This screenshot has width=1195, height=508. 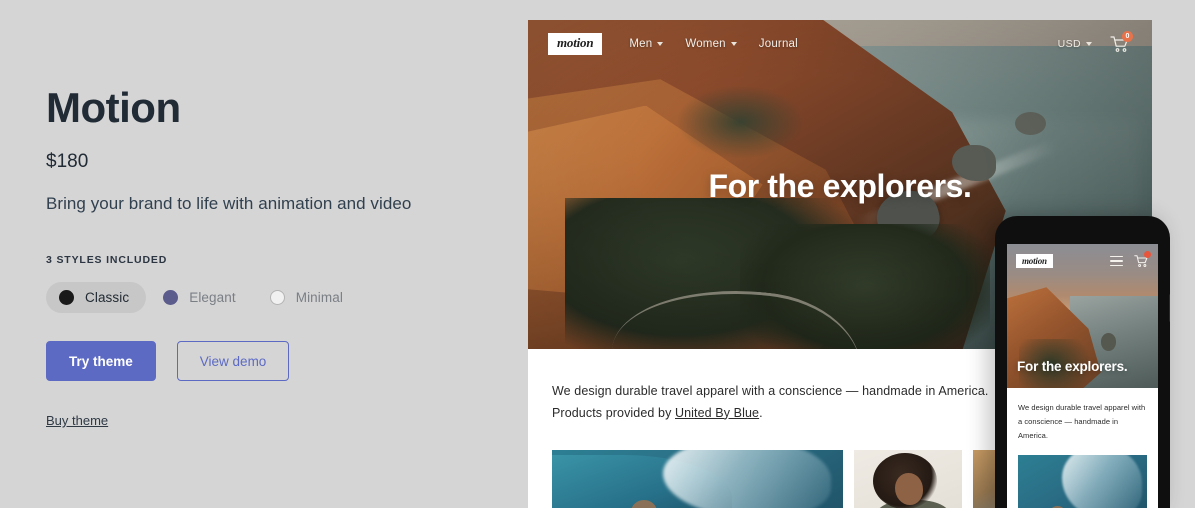 I want to click on style-option-minimal: Minimal, so click(x=308, y=297).